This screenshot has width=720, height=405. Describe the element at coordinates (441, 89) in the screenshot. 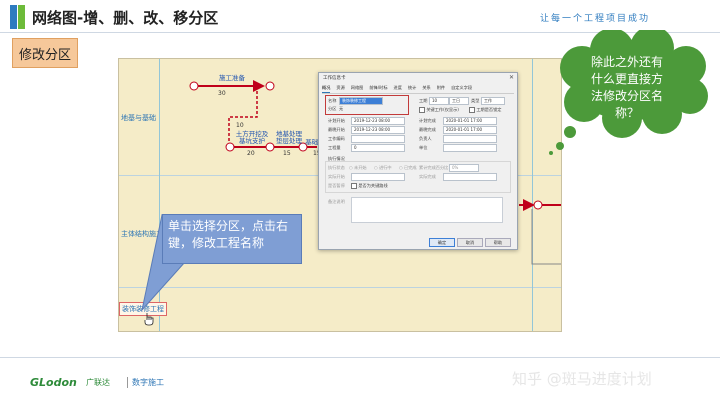

I see `tab-attachments: 附件` at that location.